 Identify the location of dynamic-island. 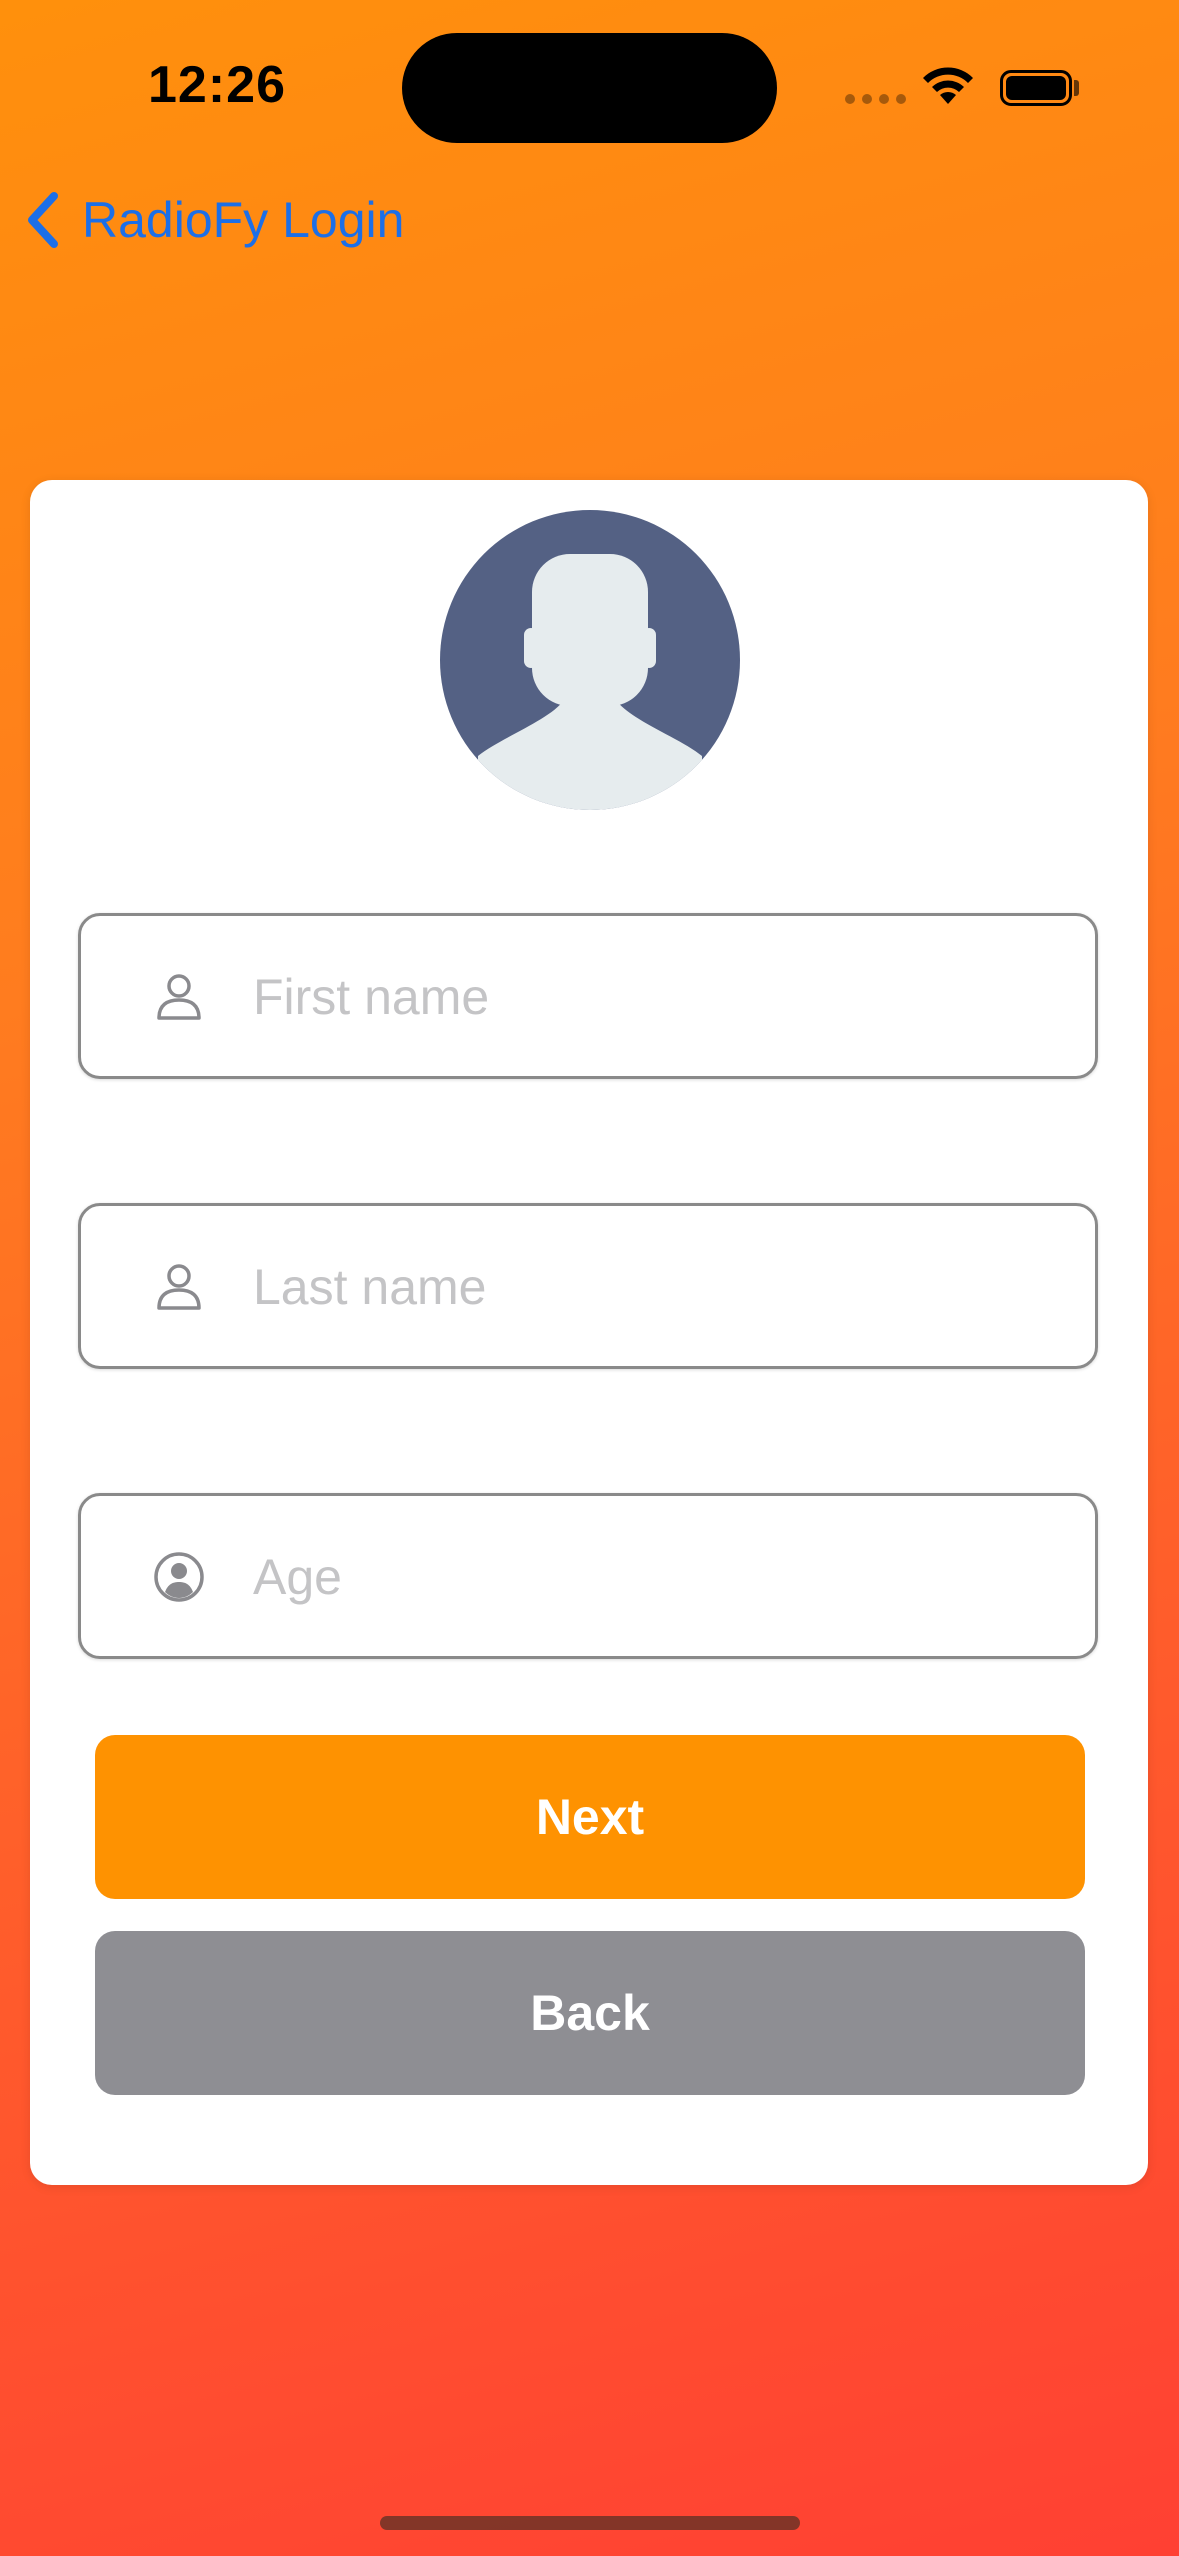
(589, 88).